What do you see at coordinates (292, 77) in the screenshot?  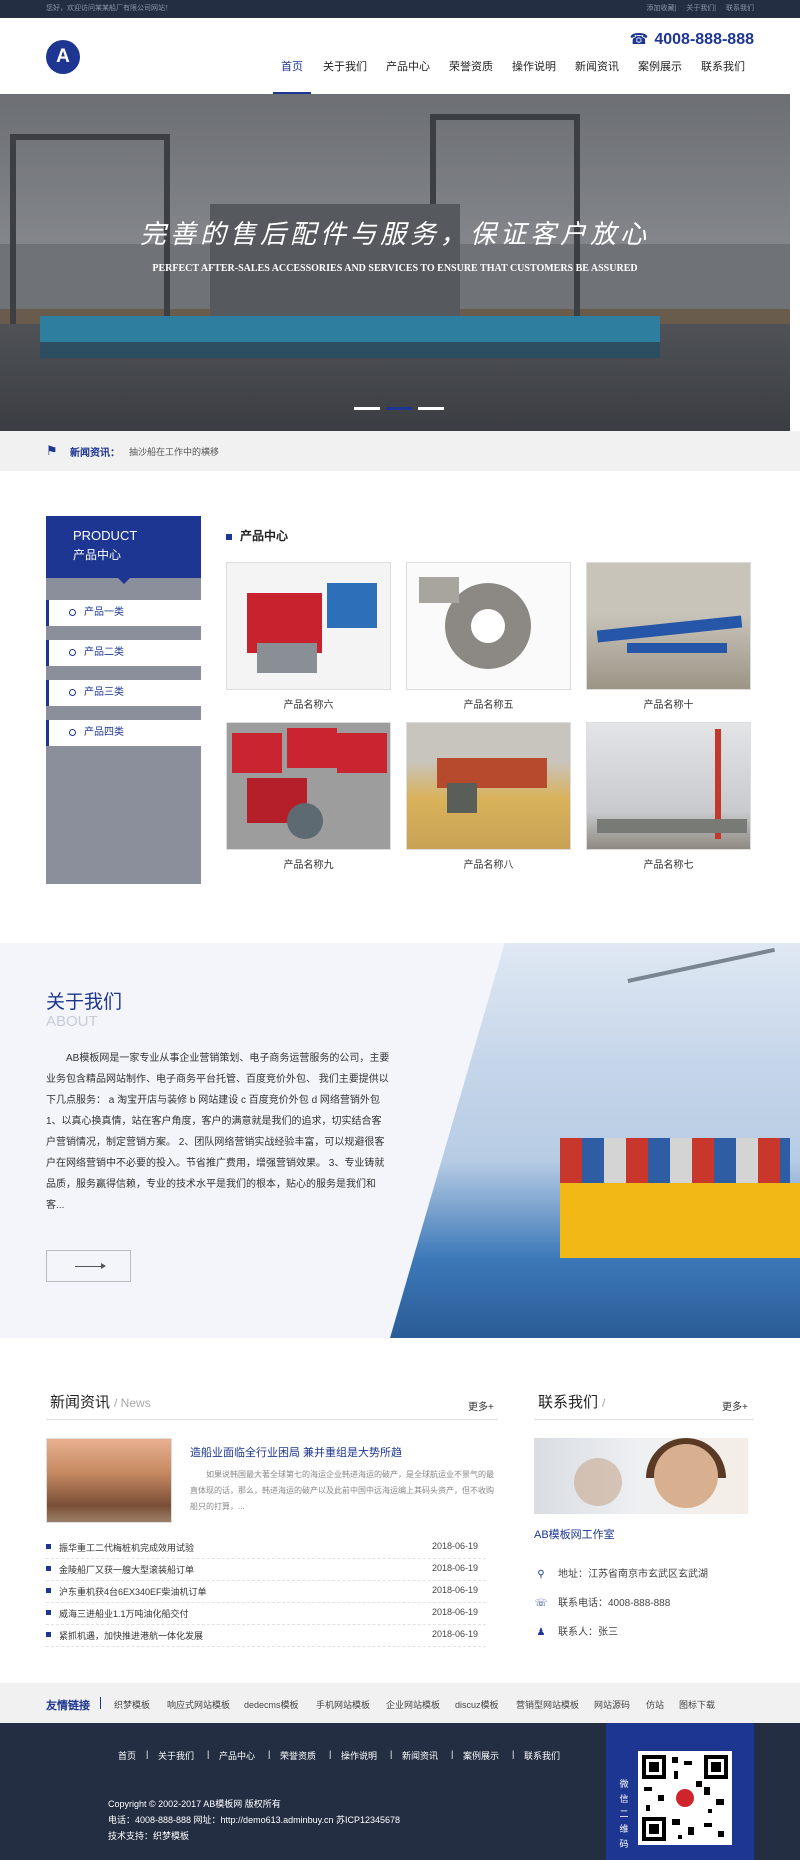 I see `nav-item-home: 首页` at bounding box center [292, 77].